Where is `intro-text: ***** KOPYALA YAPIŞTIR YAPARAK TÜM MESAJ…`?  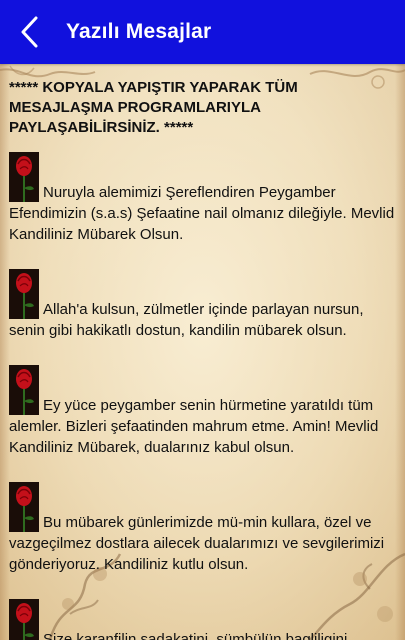
intro-text: ***** KOPYALA YAPIŞTIR YAPARAK TÜM MESAJ… is located at coordinates (153, 107).